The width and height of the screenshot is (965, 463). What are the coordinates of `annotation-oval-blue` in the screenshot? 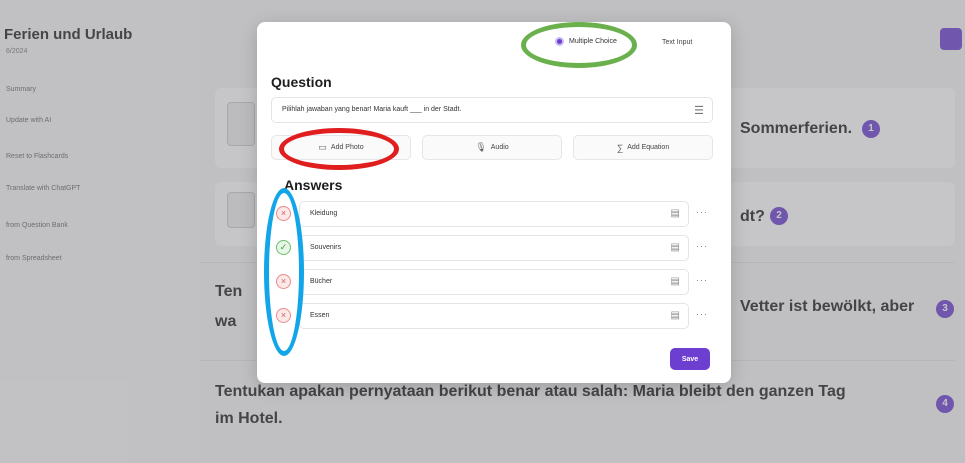 It's located at (284, 272).